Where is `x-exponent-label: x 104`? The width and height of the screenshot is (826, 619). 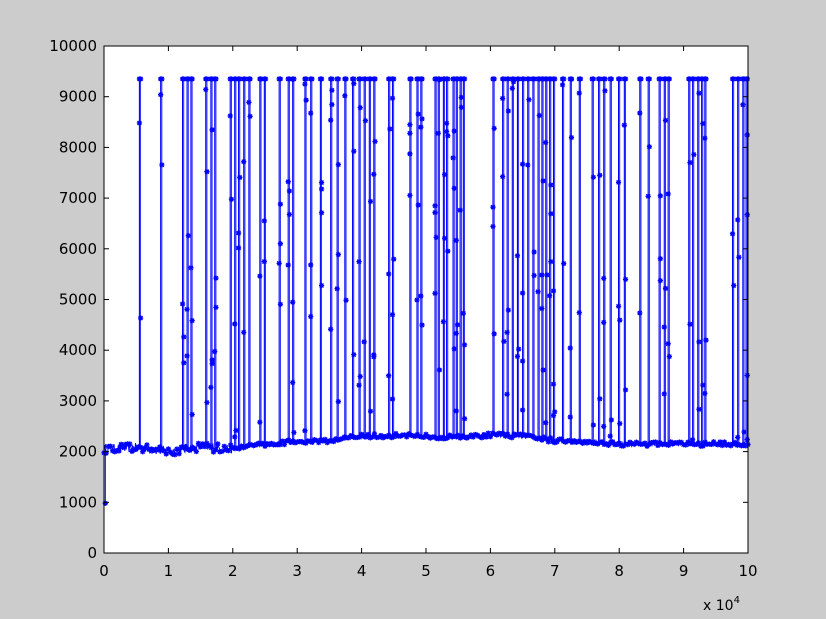 x-exponent-label: x 104 is located at coordinates (721, 604).